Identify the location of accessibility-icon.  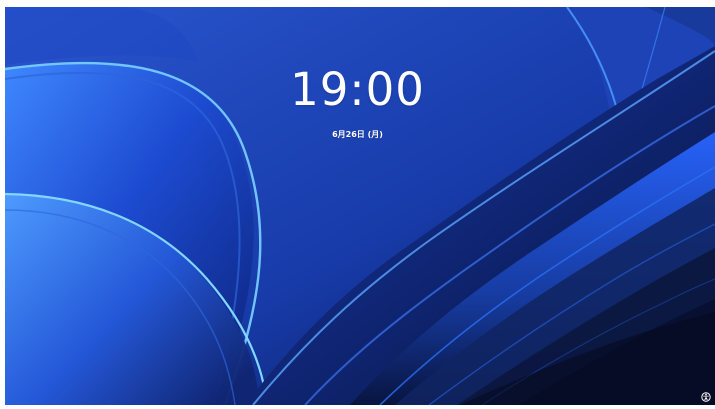
(706, 397).